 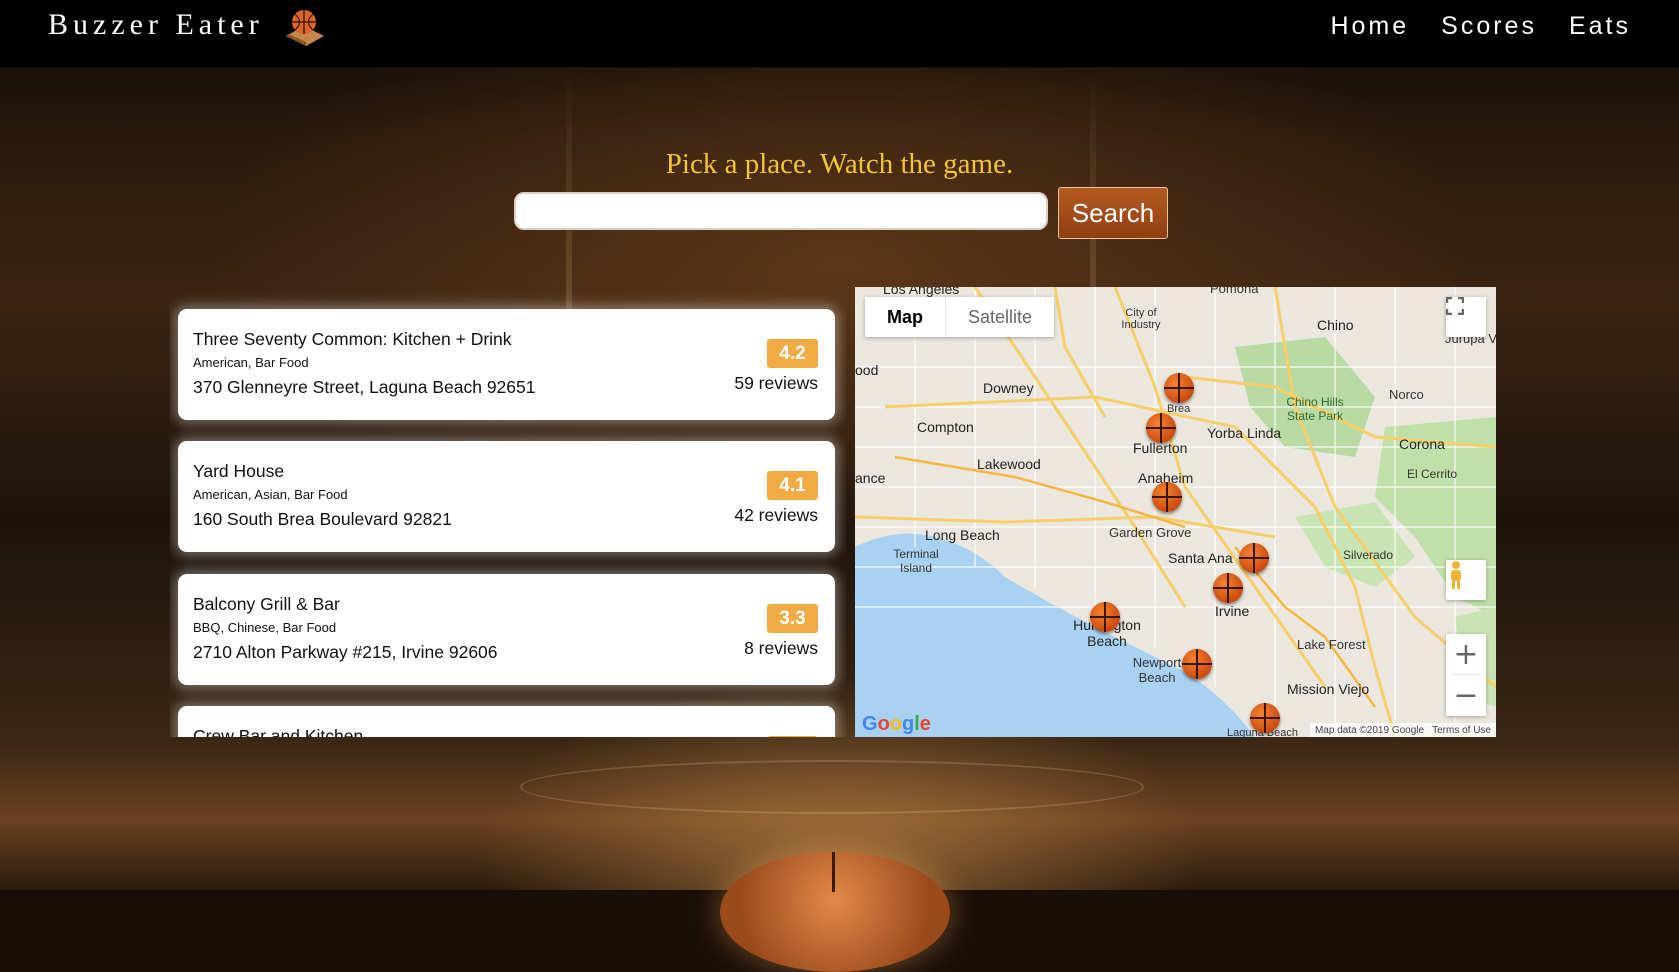 What do you see at coordinates (364, 387) in the screenshot?
I see `restaurant-address: 370 Glenneyre Street, Laguna Beach 92651` at bounding box center [364, 387].